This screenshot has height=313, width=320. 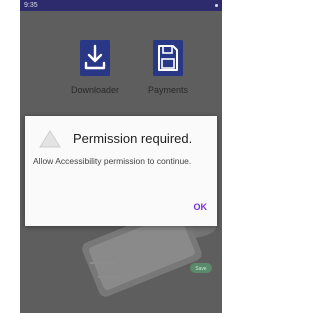 I want to click on dialog-title: Permission required., so click(x=133, y=138).